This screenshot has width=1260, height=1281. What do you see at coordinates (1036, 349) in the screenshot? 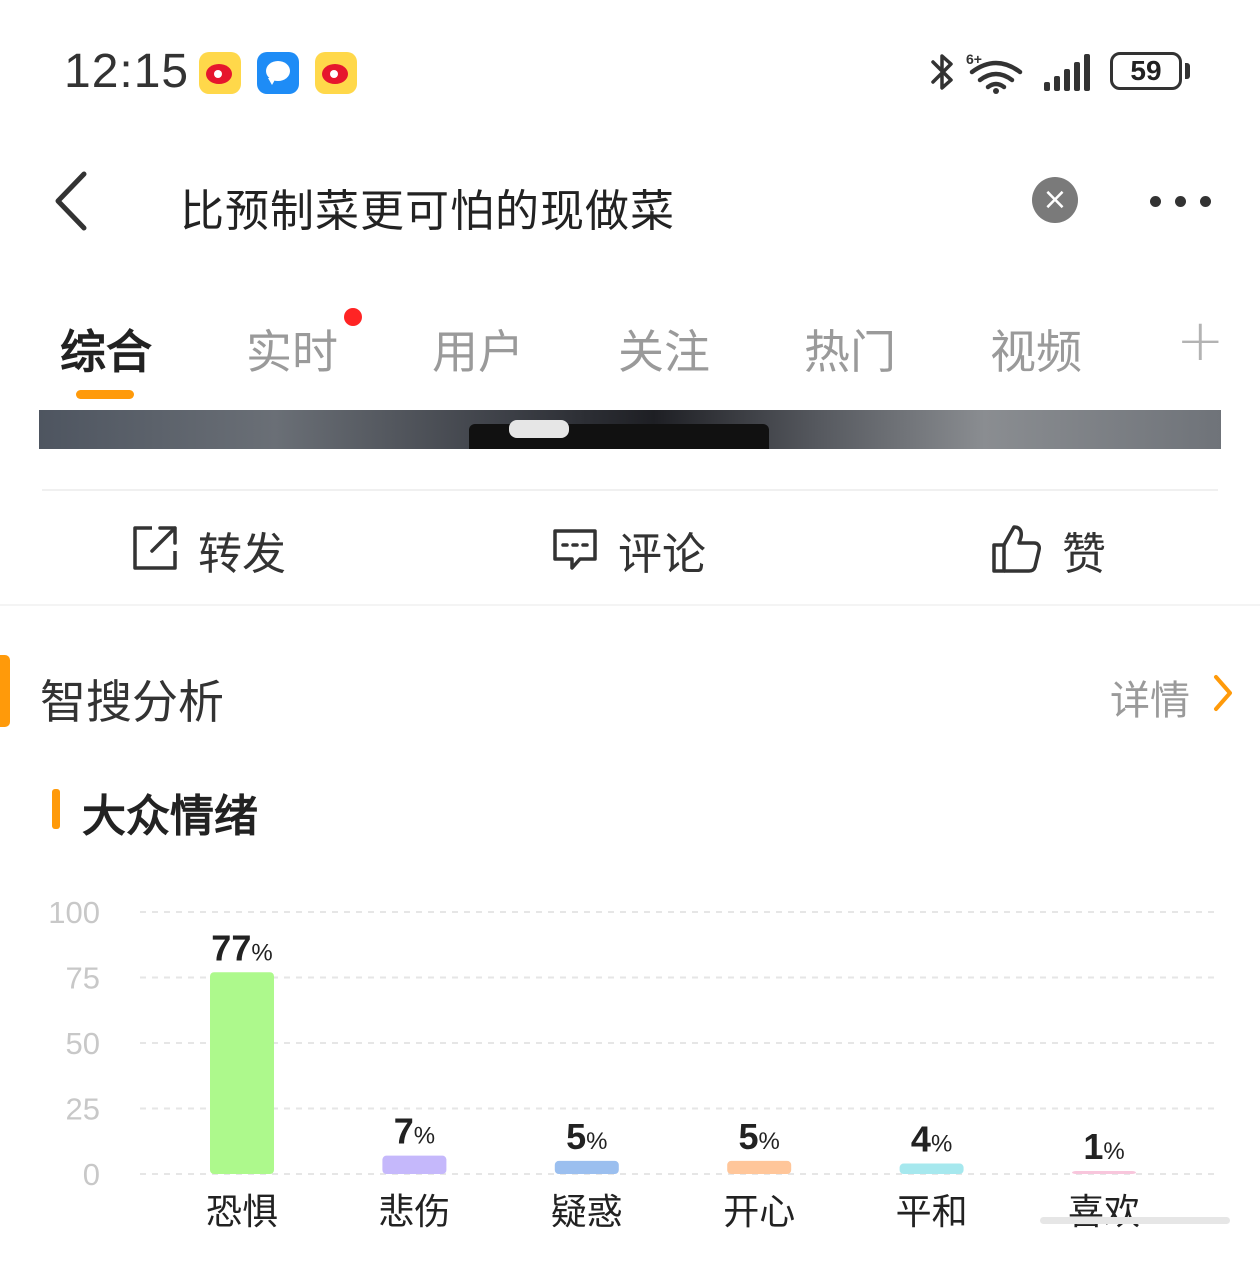
I see `tab-video: 视频` at bounding box center [1036, 349].